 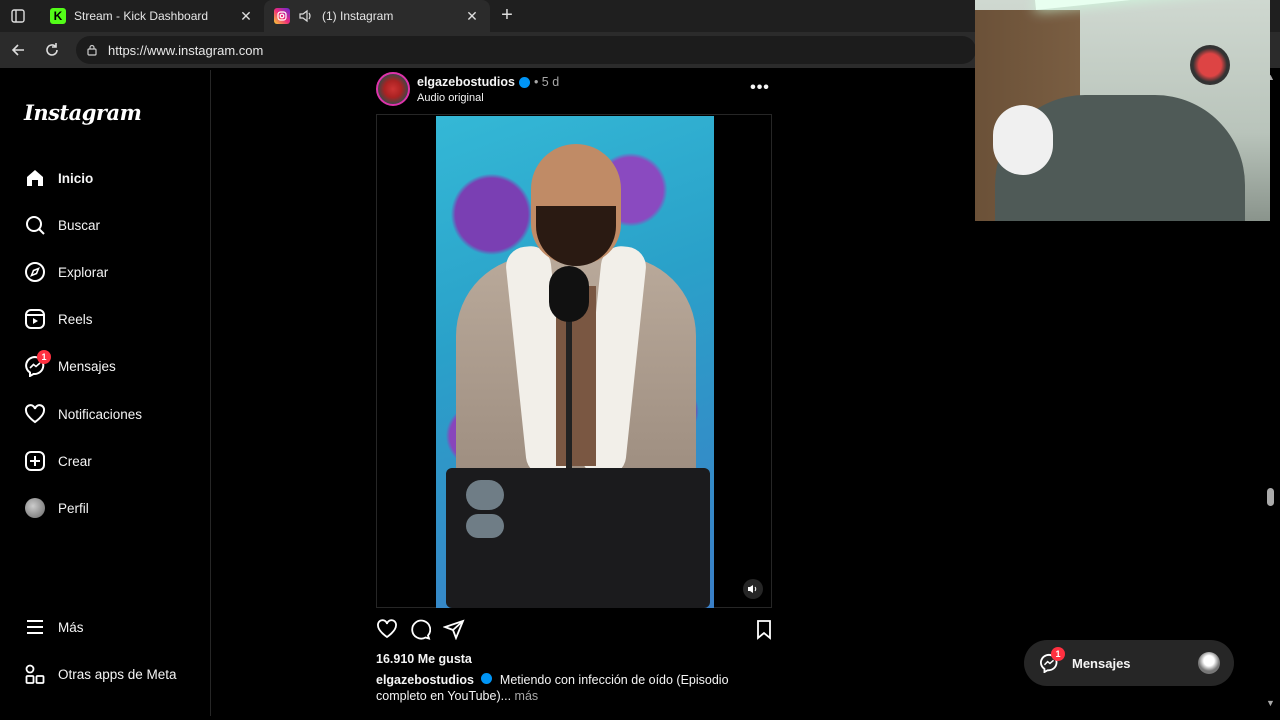 What do you see at coordinates (574, 92) in the screenshot?
I see `post-header: elgazebostudios • 5 d Audio original •••` at bounding box center [574, 92].